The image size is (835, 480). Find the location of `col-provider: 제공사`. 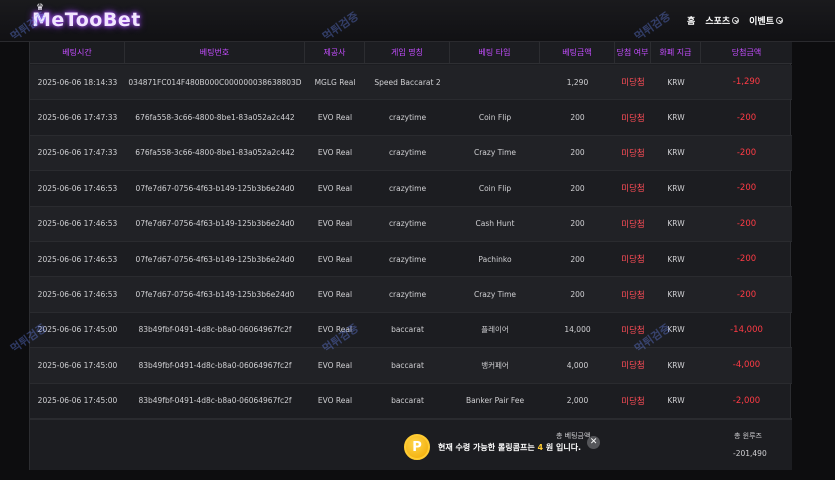

col-provider: 제공사 is located at coordinates (335, 52).